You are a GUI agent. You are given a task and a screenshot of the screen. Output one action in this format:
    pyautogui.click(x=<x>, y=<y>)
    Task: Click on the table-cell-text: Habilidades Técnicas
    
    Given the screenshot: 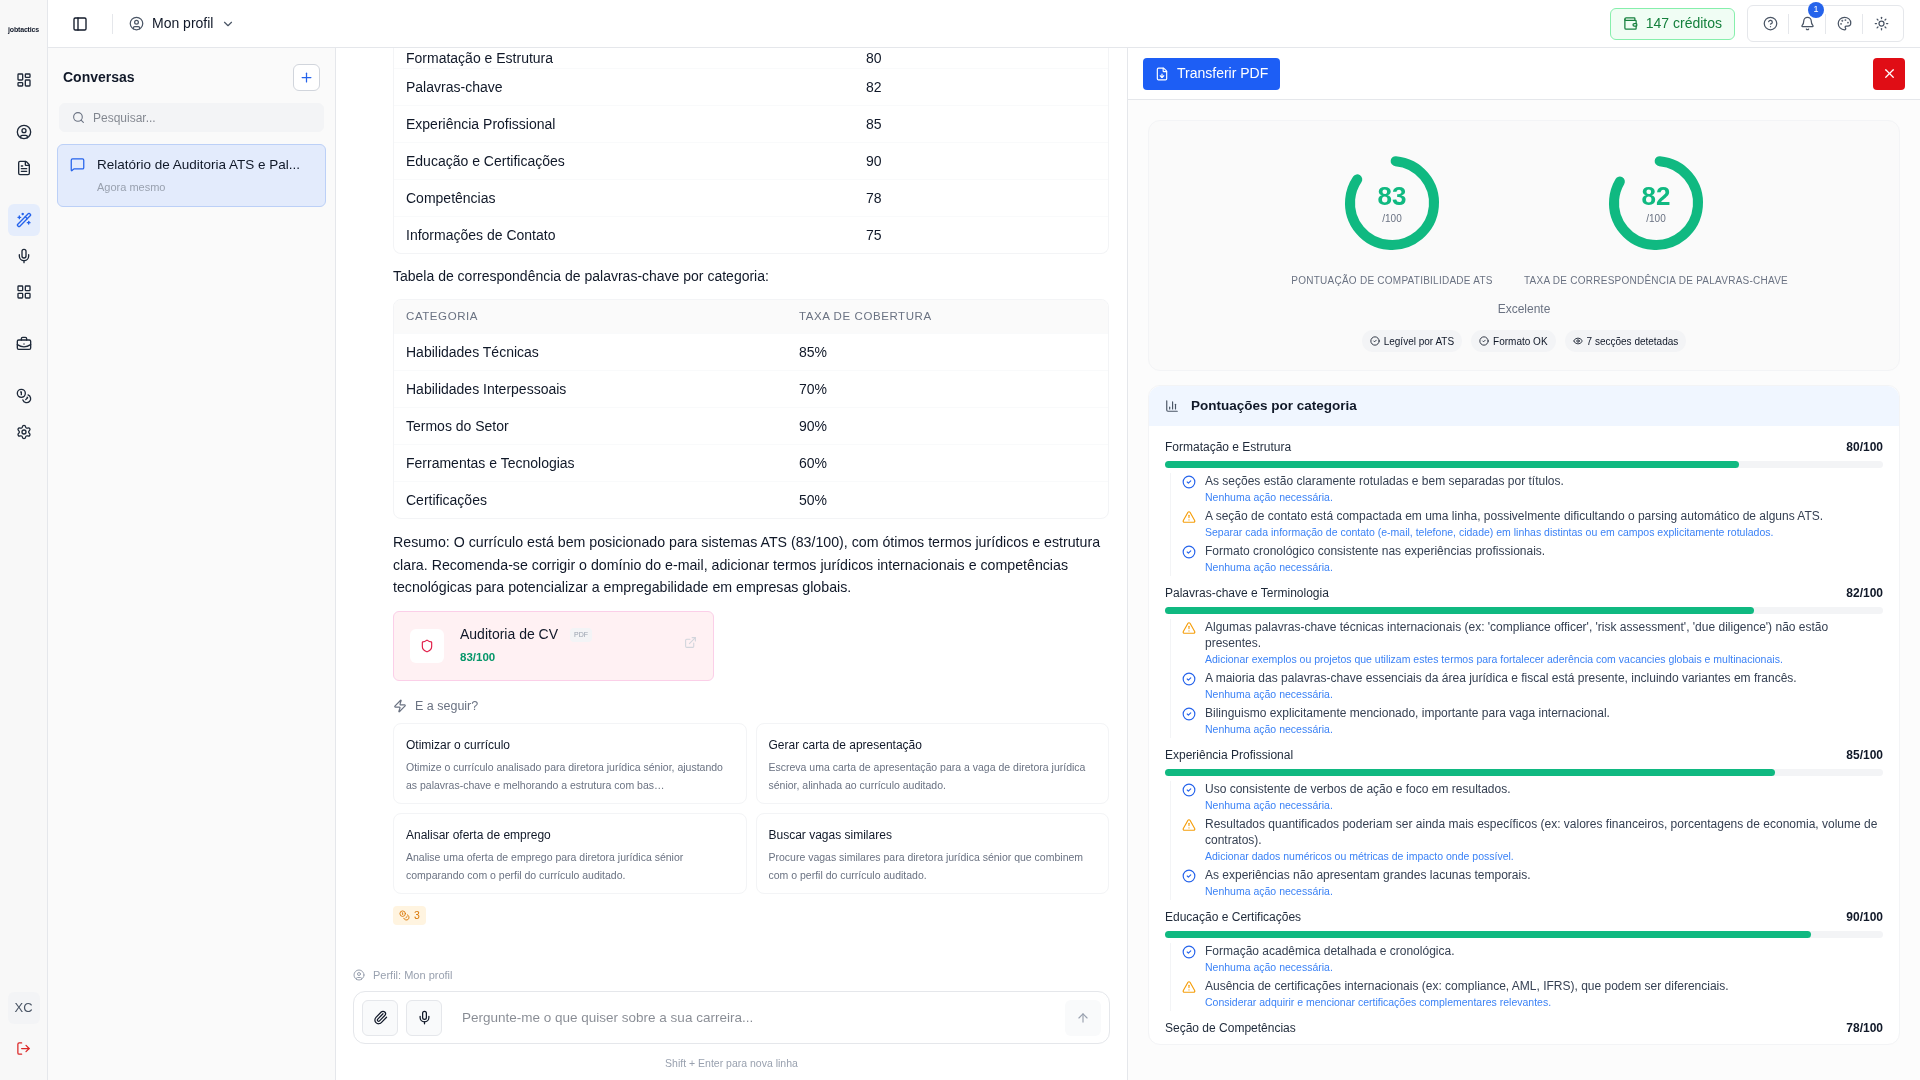 What is the action you would take?
    pyautogui.click(x=473, y=352)
    